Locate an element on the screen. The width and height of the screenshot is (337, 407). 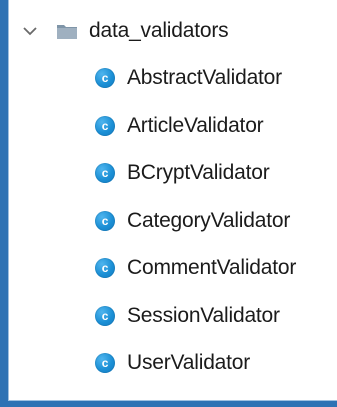
class-label: SessionValidator is located at coordinates (203, 315).